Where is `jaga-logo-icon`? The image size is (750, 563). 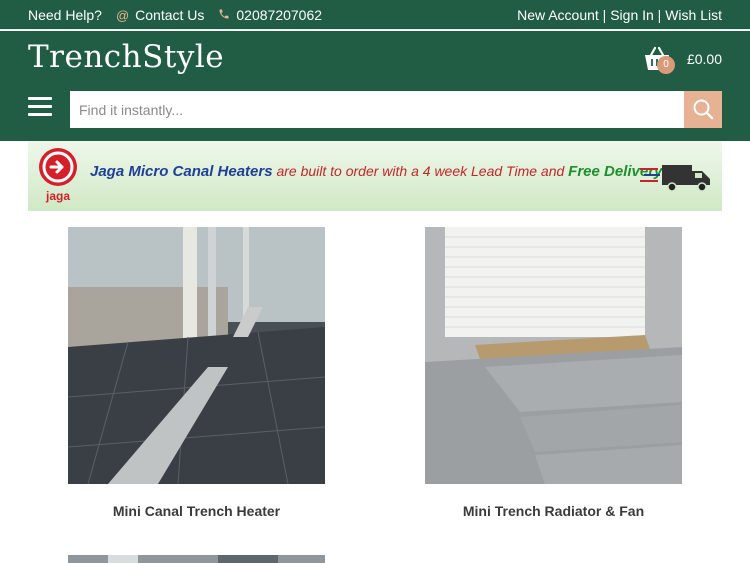 jaga-logo-icon is located at coordinates (58, 167).